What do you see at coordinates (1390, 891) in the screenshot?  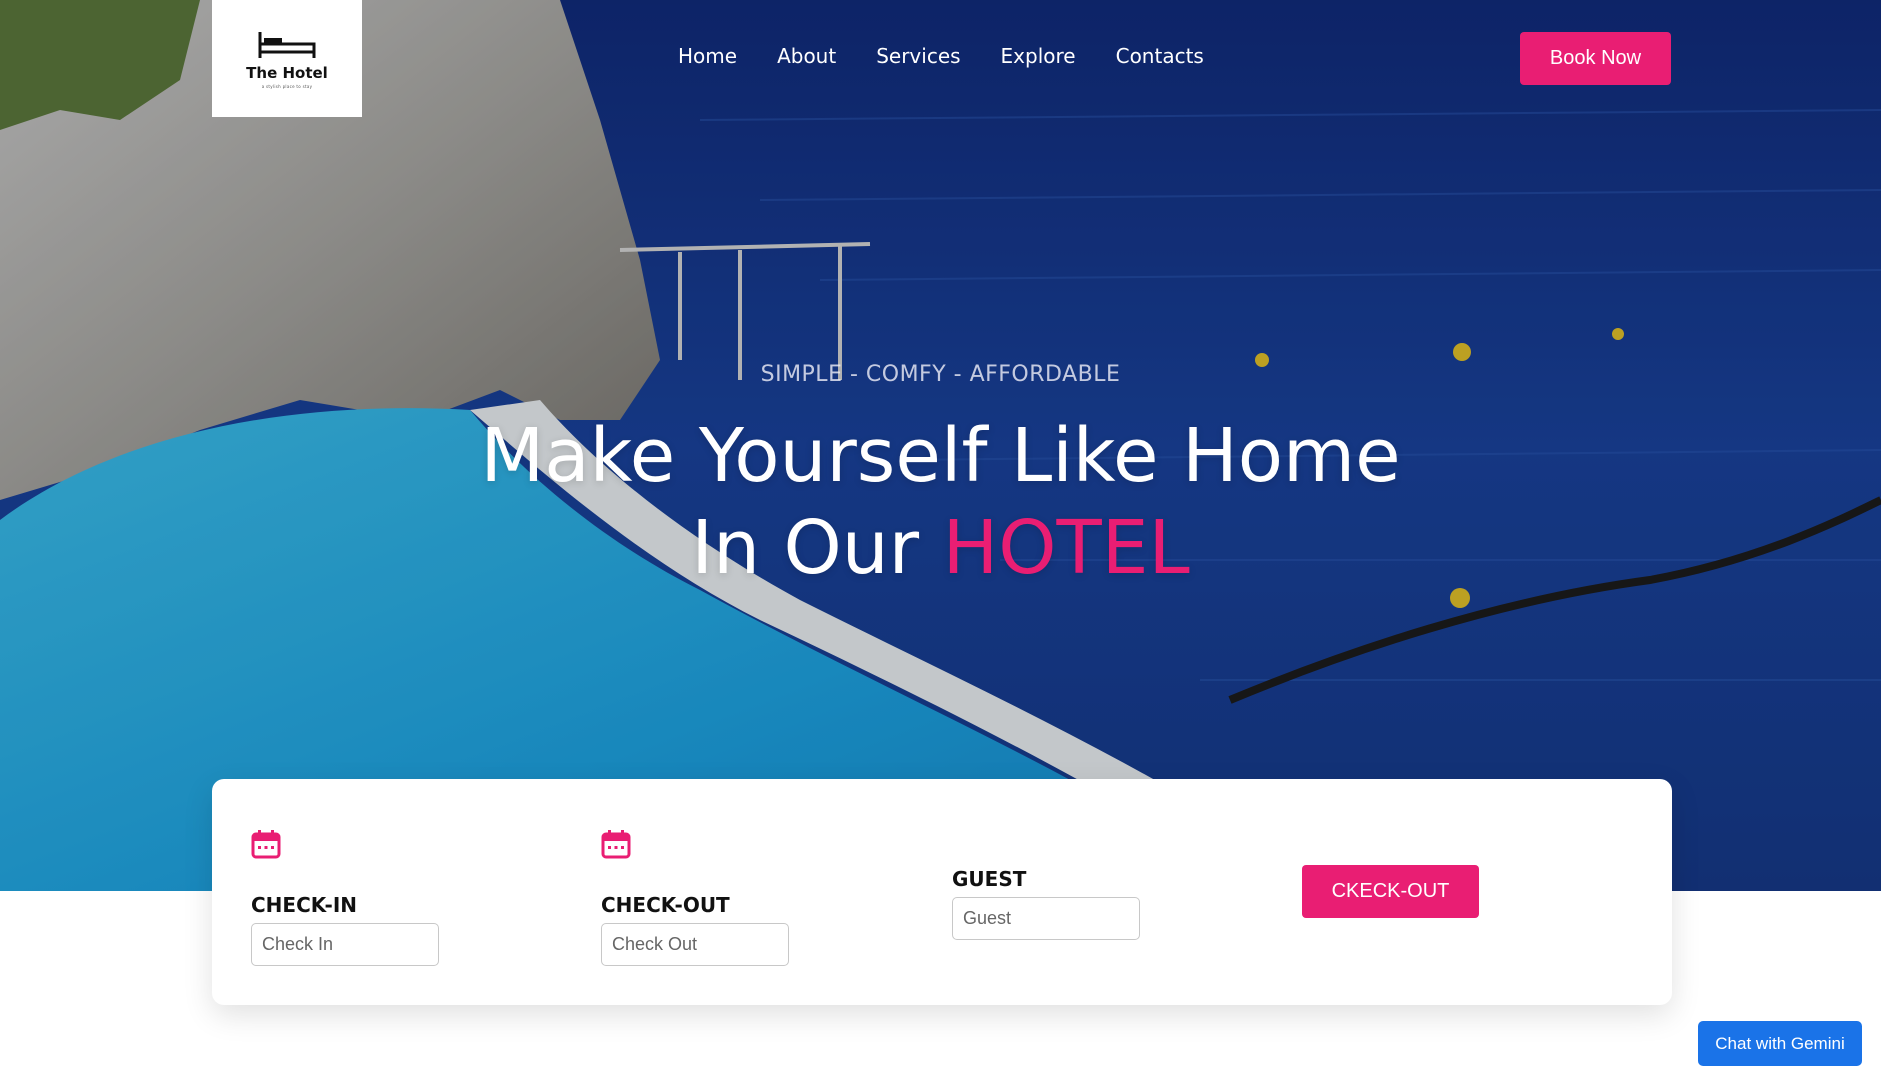 I see `check-out-submit-button: CKECK-OUT` at bounding box center [1390, 891].